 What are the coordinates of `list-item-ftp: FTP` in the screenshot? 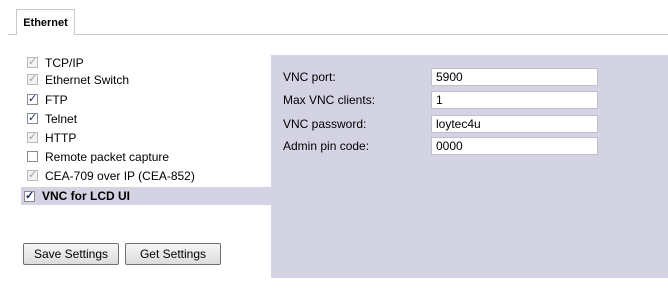 It's located at (46, 99).